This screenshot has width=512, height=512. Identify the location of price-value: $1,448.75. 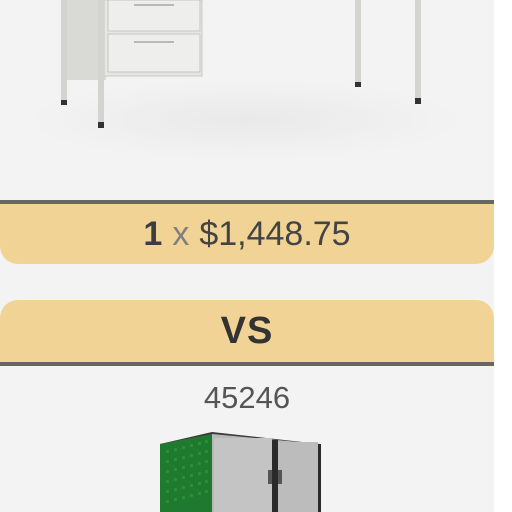
(275, 233).